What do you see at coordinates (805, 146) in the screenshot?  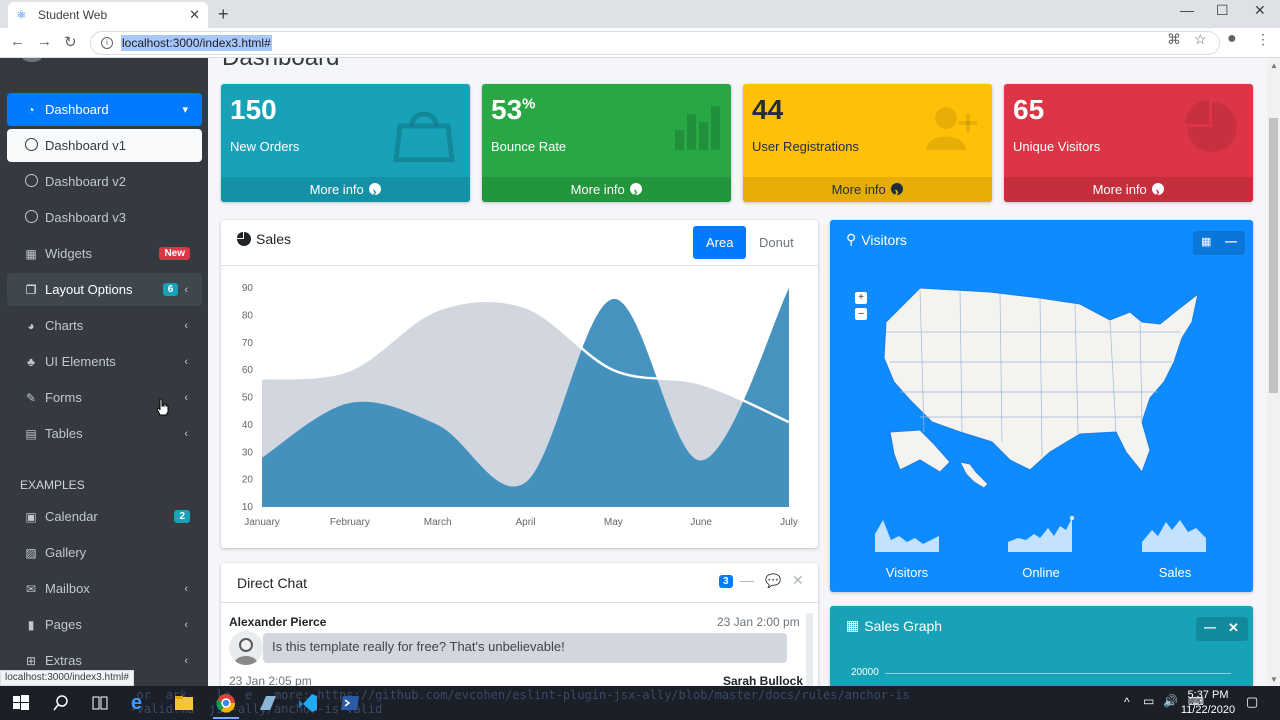 I see `stat-label: User Registrations` at bounding box center [805, 146].